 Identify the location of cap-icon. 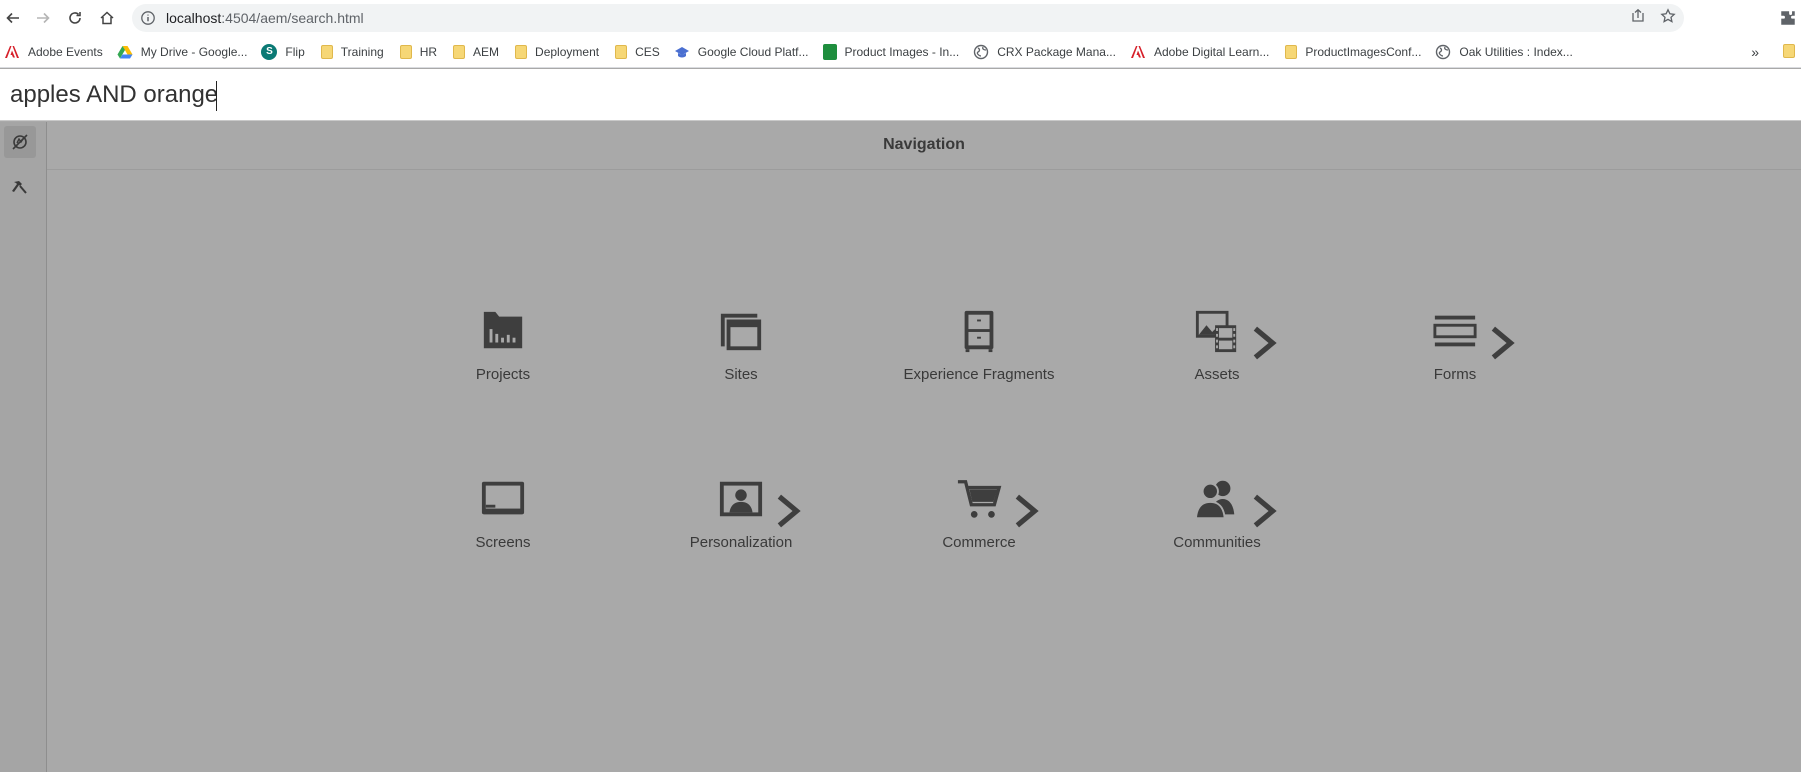
(686, 52).